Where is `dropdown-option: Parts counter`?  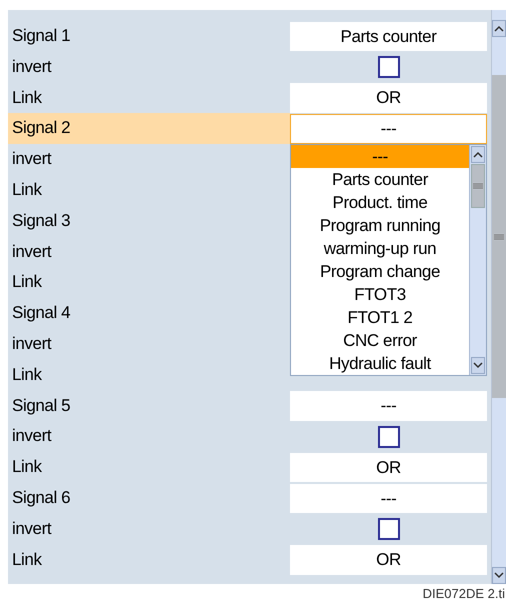 dropdown-option: Parts counter is located at coordinates (380, 180).